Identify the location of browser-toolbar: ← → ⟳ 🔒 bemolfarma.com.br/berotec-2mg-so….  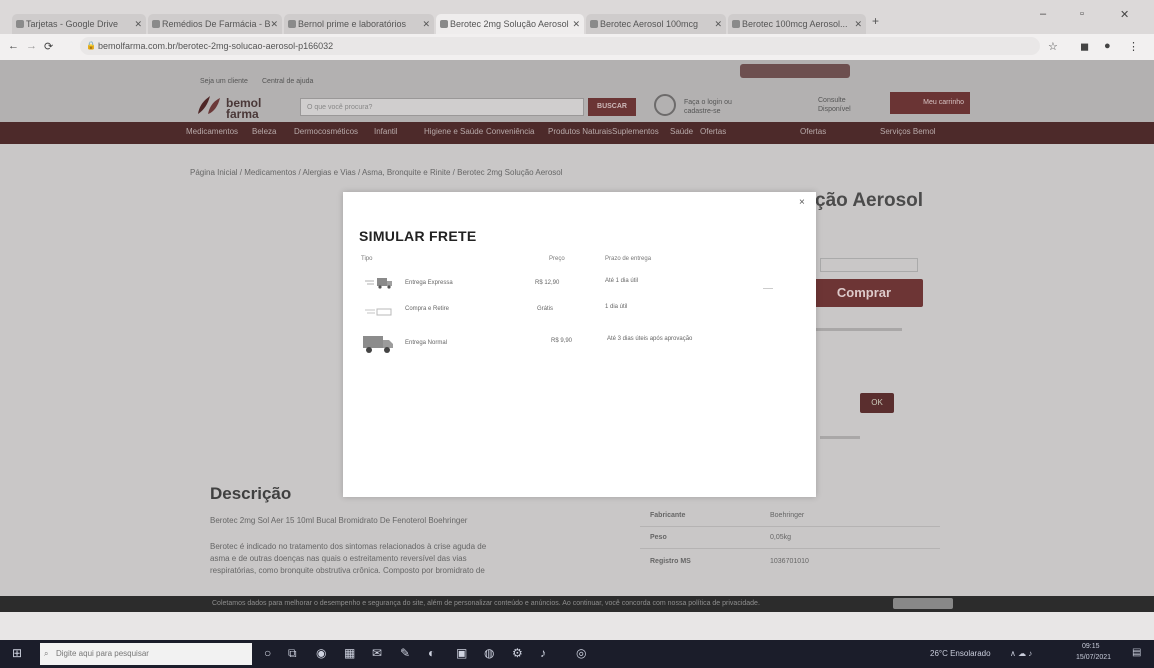
(577, 47).